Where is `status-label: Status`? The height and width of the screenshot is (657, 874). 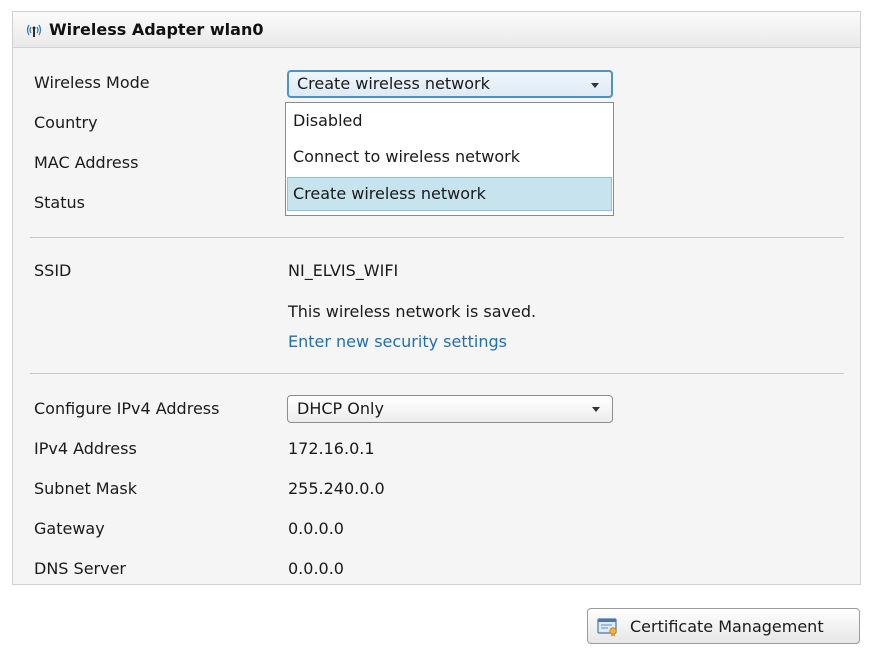 status-label: Status is located at coordinates (59, 202).